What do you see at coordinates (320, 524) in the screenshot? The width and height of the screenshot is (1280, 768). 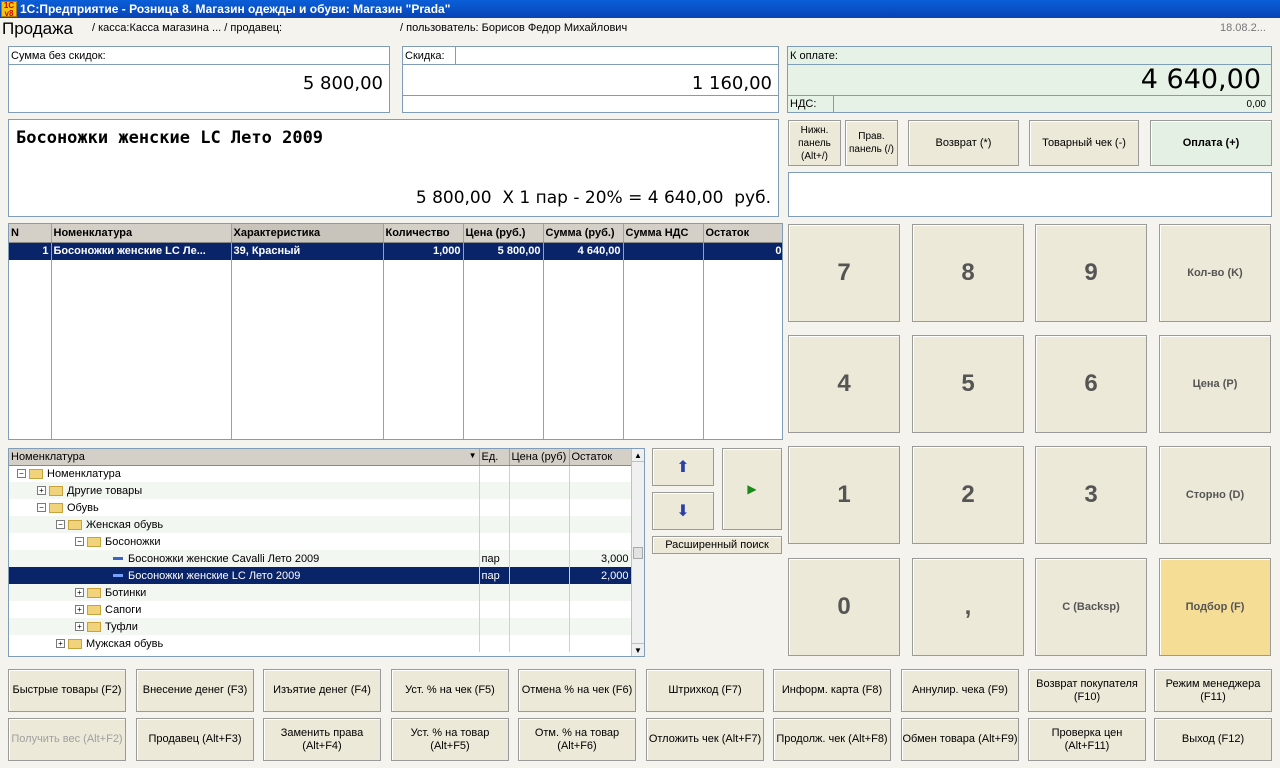 I see `tree-row: − Женская обувь` at bounding box center [320, 524].